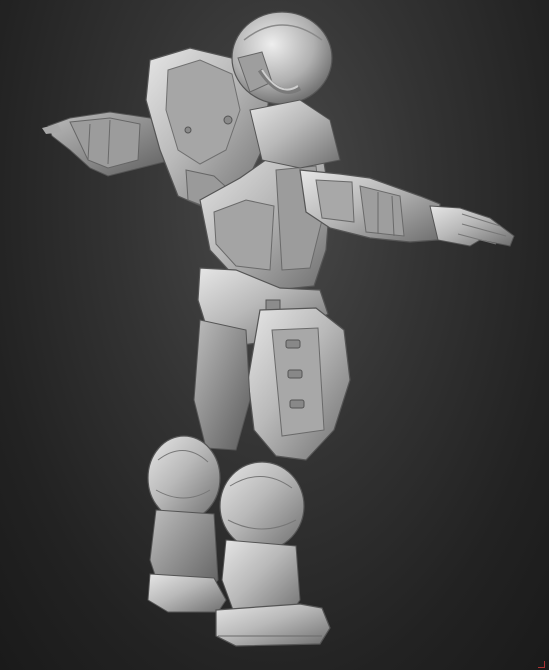 The image size is (549, 670). What do you see at coordinates (222, 385) in the screenshot?
I see `left-leg` at bounding box center [222, 385].